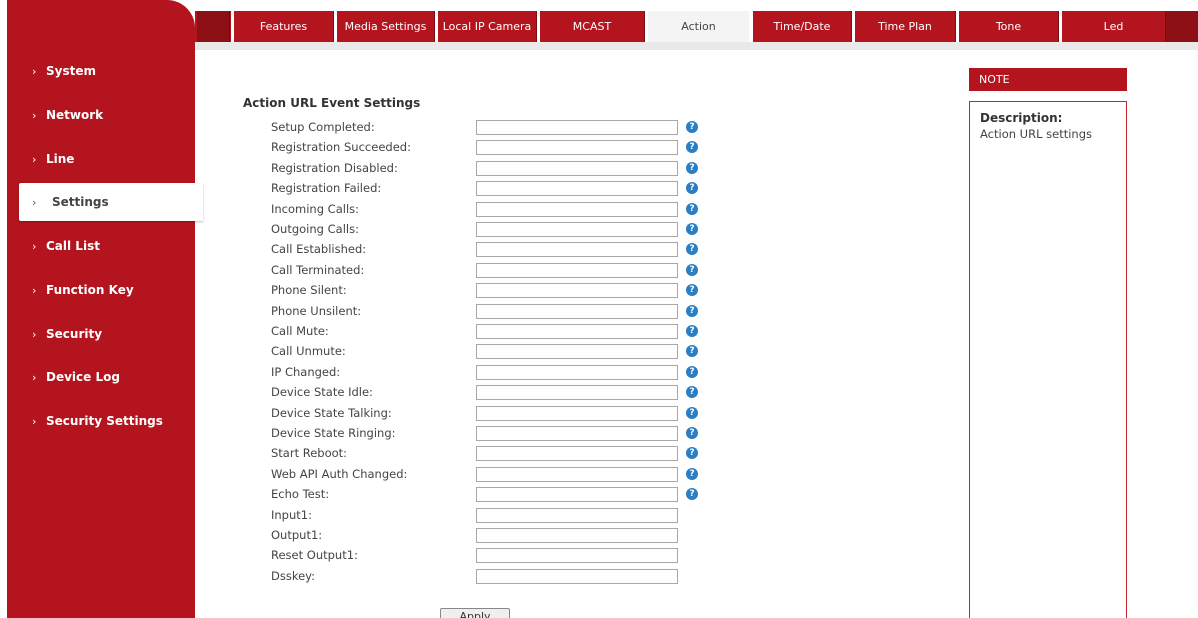  What do you see at coordinates (73, 246) in the screenshot?
I see `sidebar-item-label: Call List` at bounding box center [73, 246].